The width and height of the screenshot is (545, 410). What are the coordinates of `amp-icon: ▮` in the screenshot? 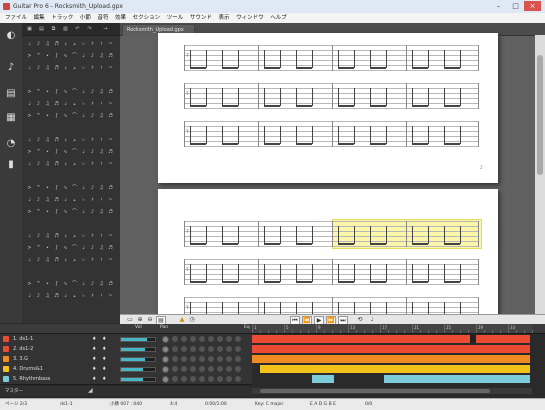 It's located at (11, 165).